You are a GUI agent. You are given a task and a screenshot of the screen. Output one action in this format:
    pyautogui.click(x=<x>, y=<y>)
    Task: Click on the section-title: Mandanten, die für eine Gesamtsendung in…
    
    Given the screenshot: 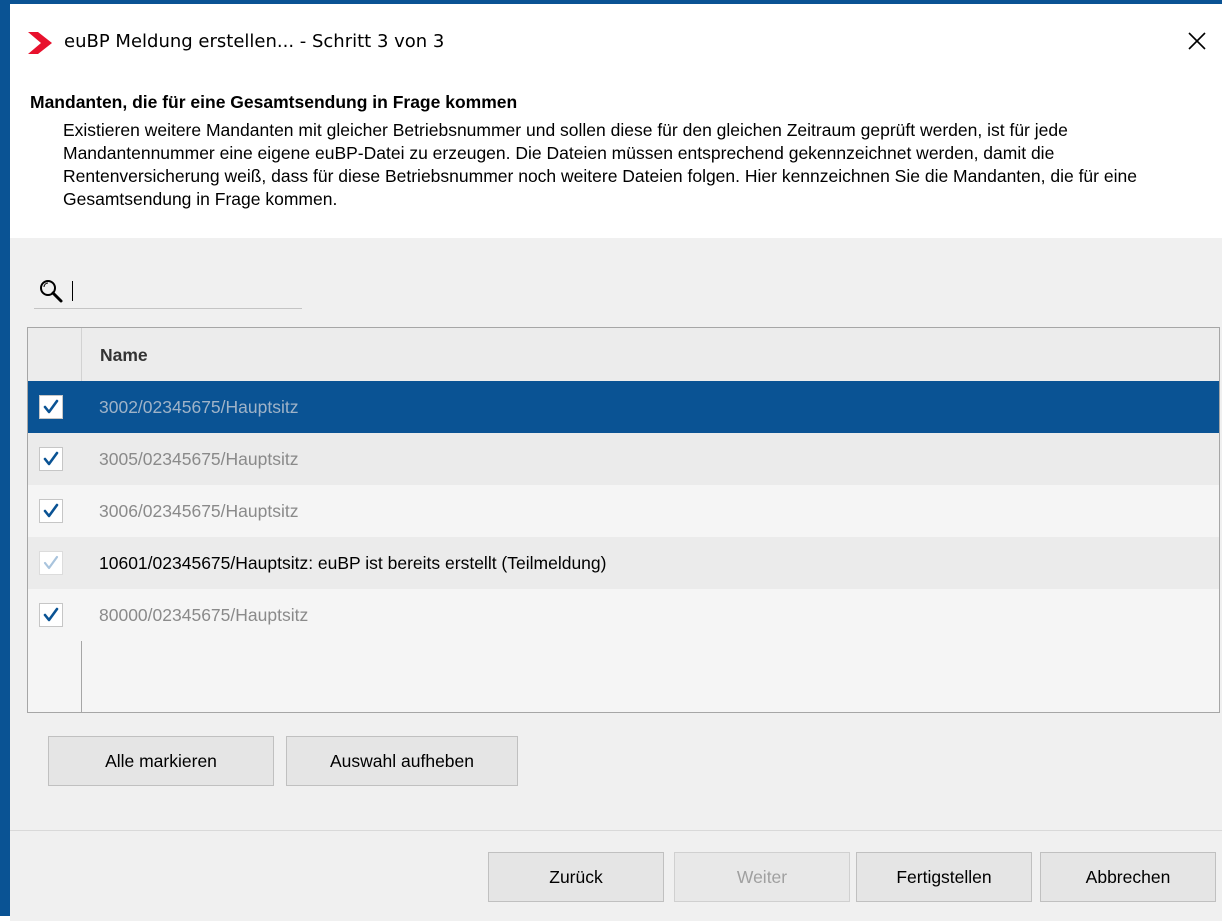 What is the action you would take?
    pyautogui.click(x=274, y=102)
    